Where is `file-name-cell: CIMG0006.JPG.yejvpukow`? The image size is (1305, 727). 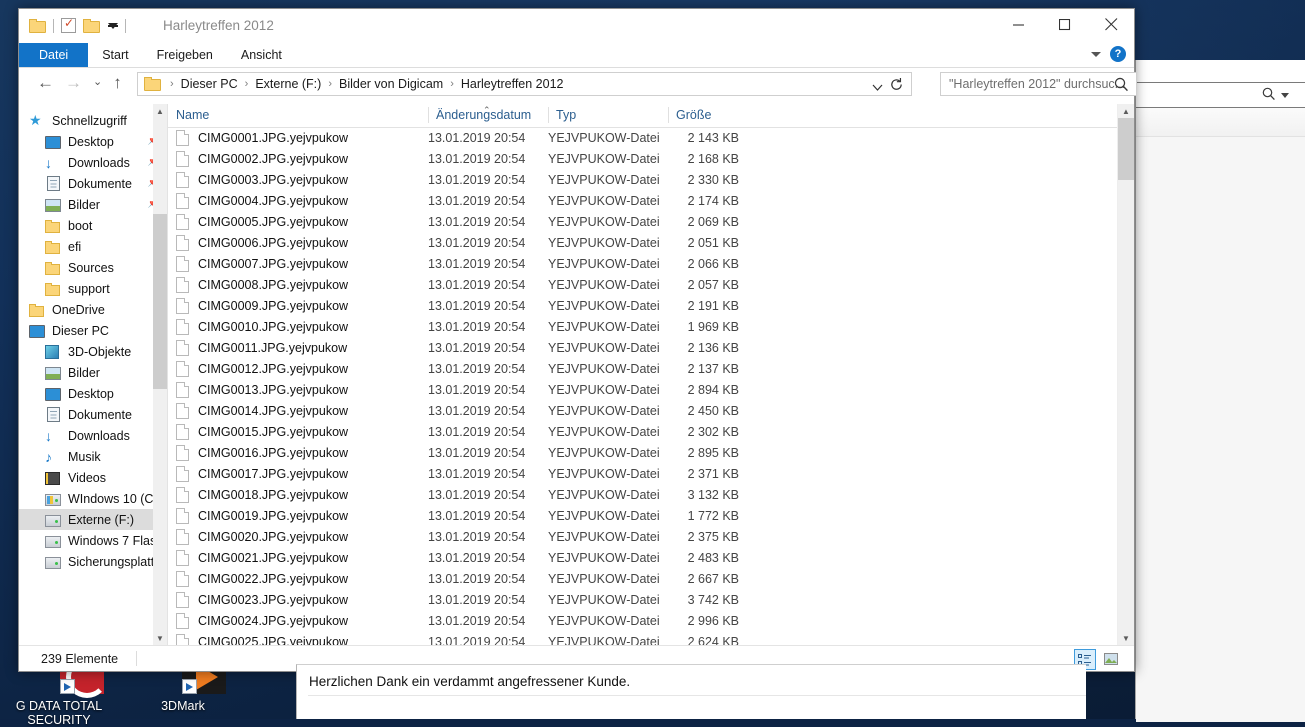 file-name-cell: CIMG0006.JPG.yejvpukow is located at coordinates (298, 242).